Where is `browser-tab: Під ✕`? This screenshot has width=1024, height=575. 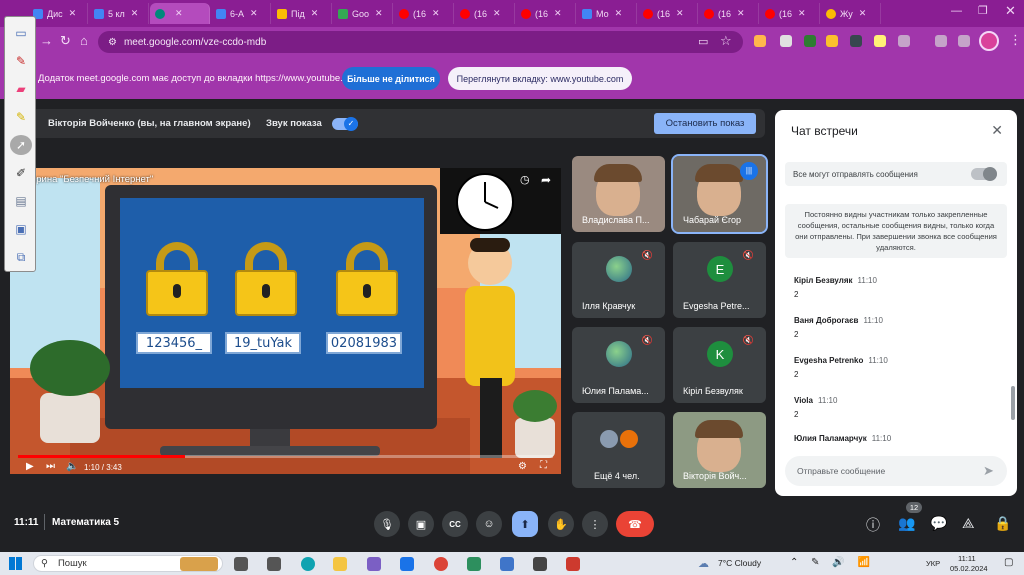 browser-tab: Під ✕ is located at coordinates (302, 13).